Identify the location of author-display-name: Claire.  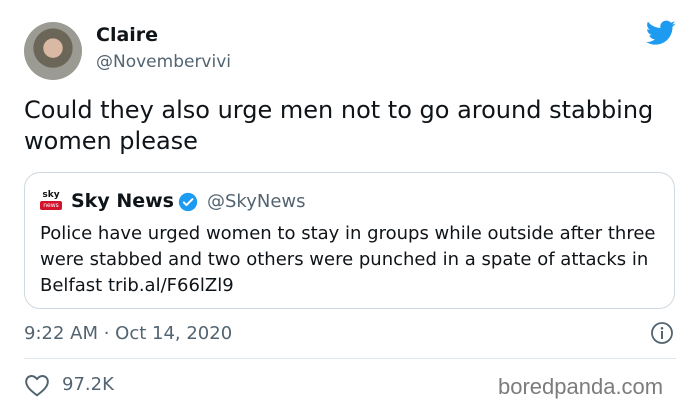
(127, 35).